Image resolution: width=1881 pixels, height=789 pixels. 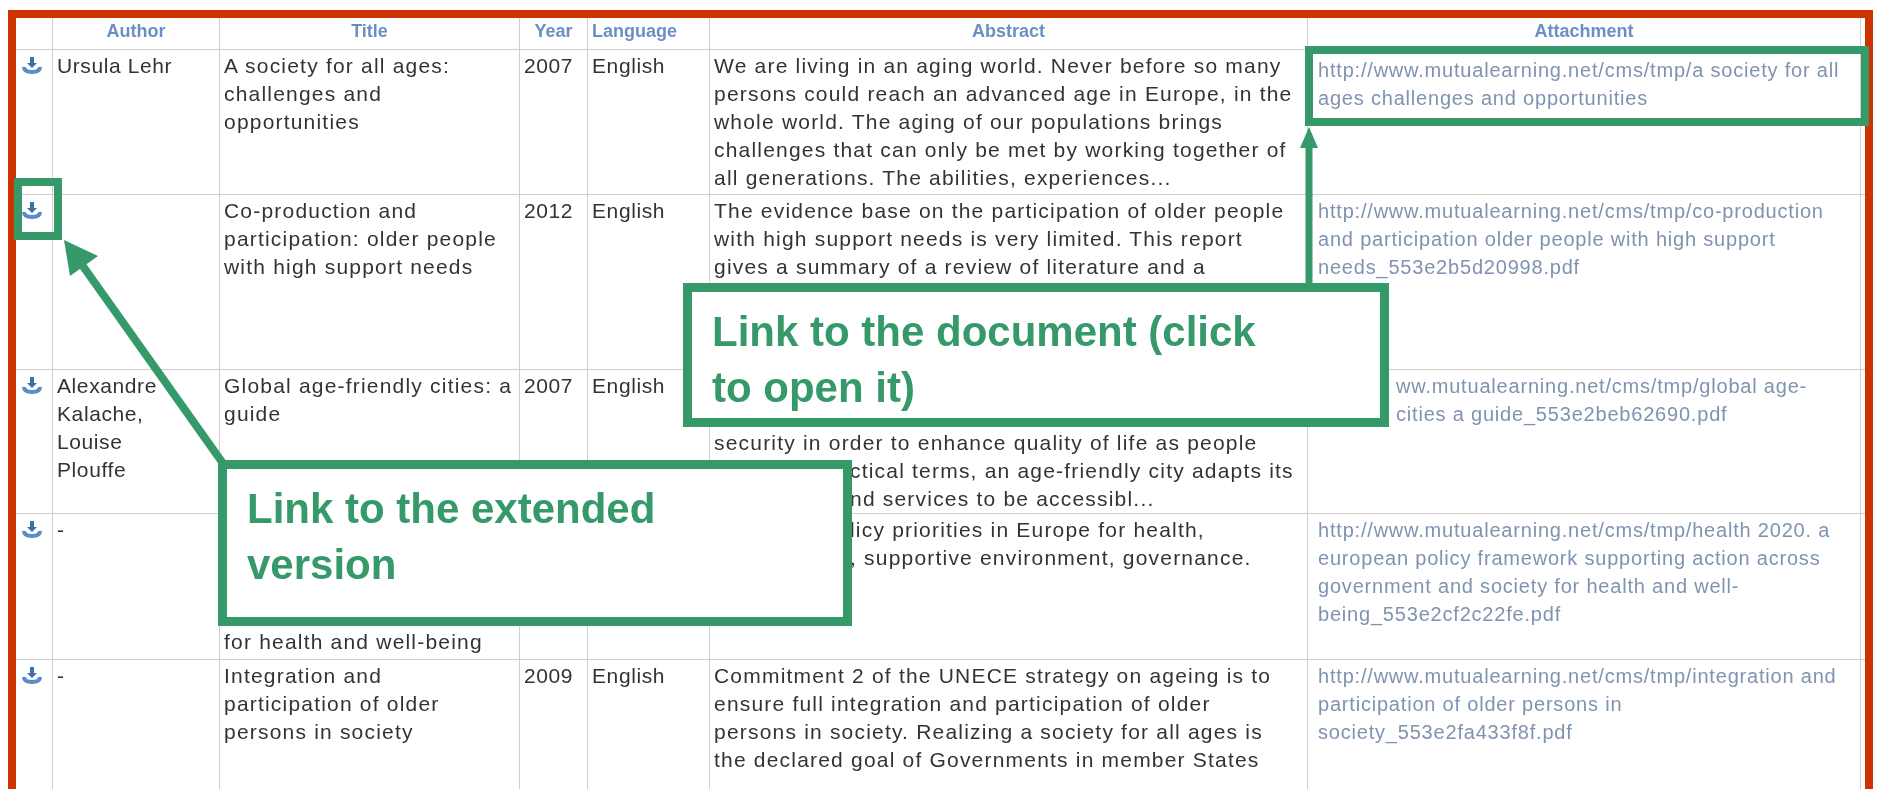 What do you see at coordinates (1587, 84) in the screenshot?
I see `attachment-link: http://www.mutualearning.net/cms/tmp/a society for all ages challenges and opportunities` at bounding box center [1587, 84].